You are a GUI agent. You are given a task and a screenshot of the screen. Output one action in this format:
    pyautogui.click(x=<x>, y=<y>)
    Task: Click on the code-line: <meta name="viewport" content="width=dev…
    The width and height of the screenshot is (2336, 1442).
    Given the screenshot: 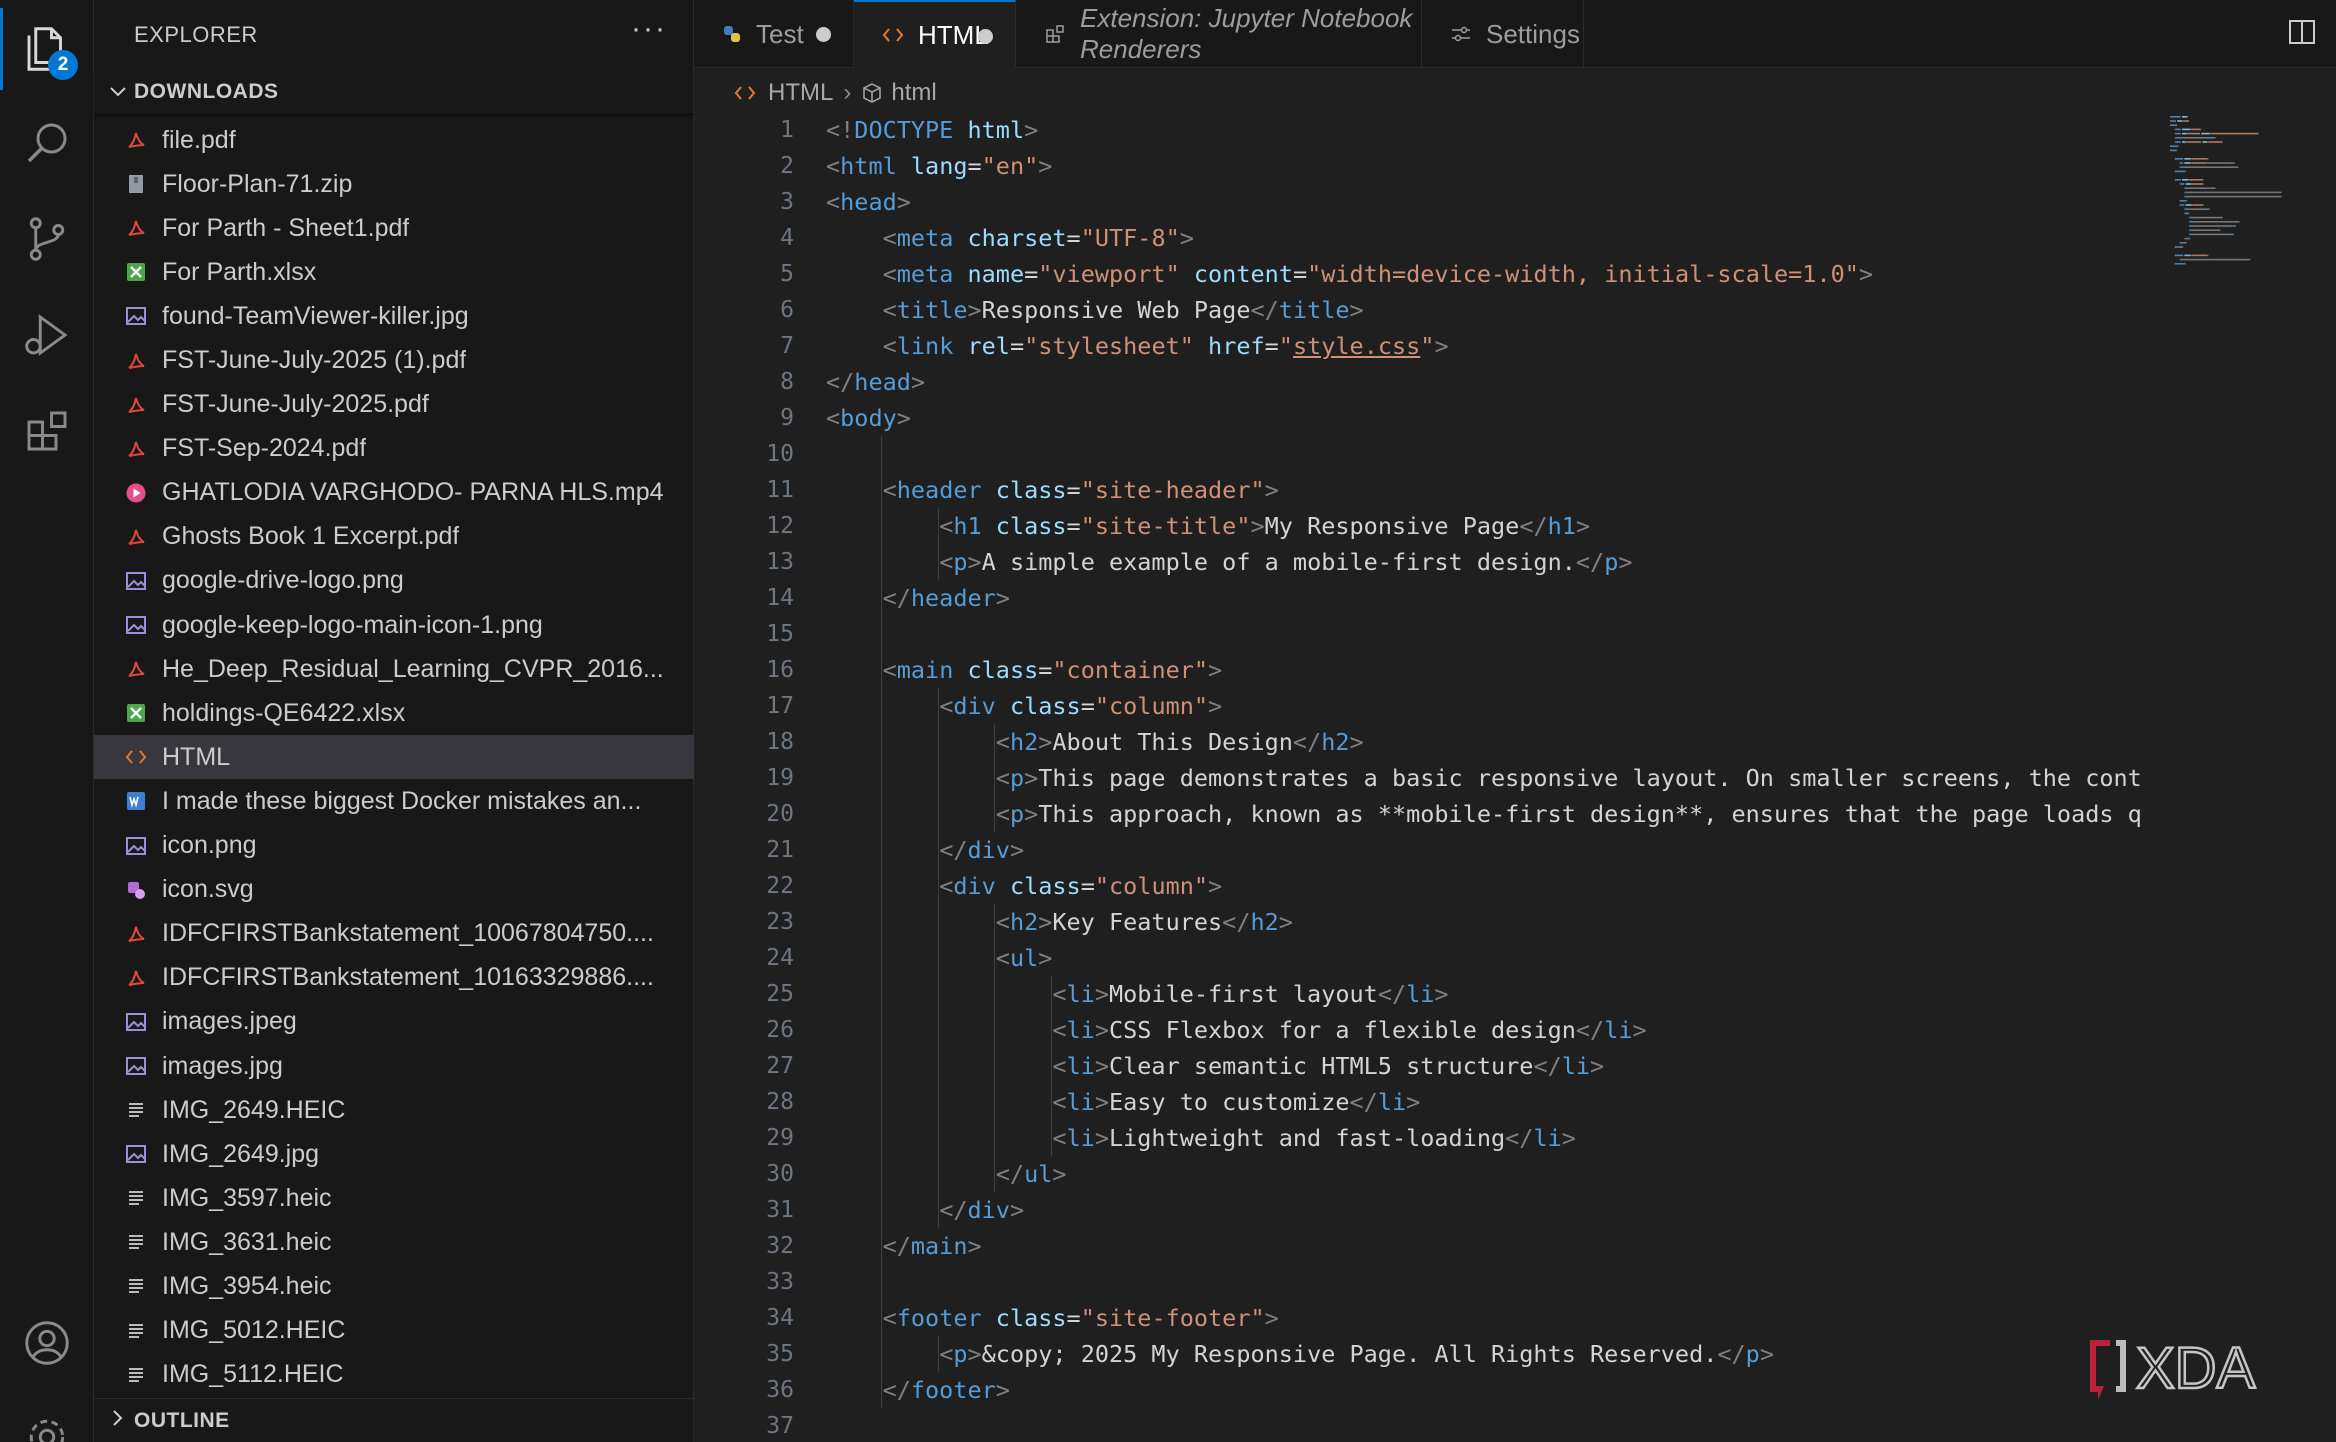 What is the action you would take?
    pyautogui.click(x=1496, y=274)
    